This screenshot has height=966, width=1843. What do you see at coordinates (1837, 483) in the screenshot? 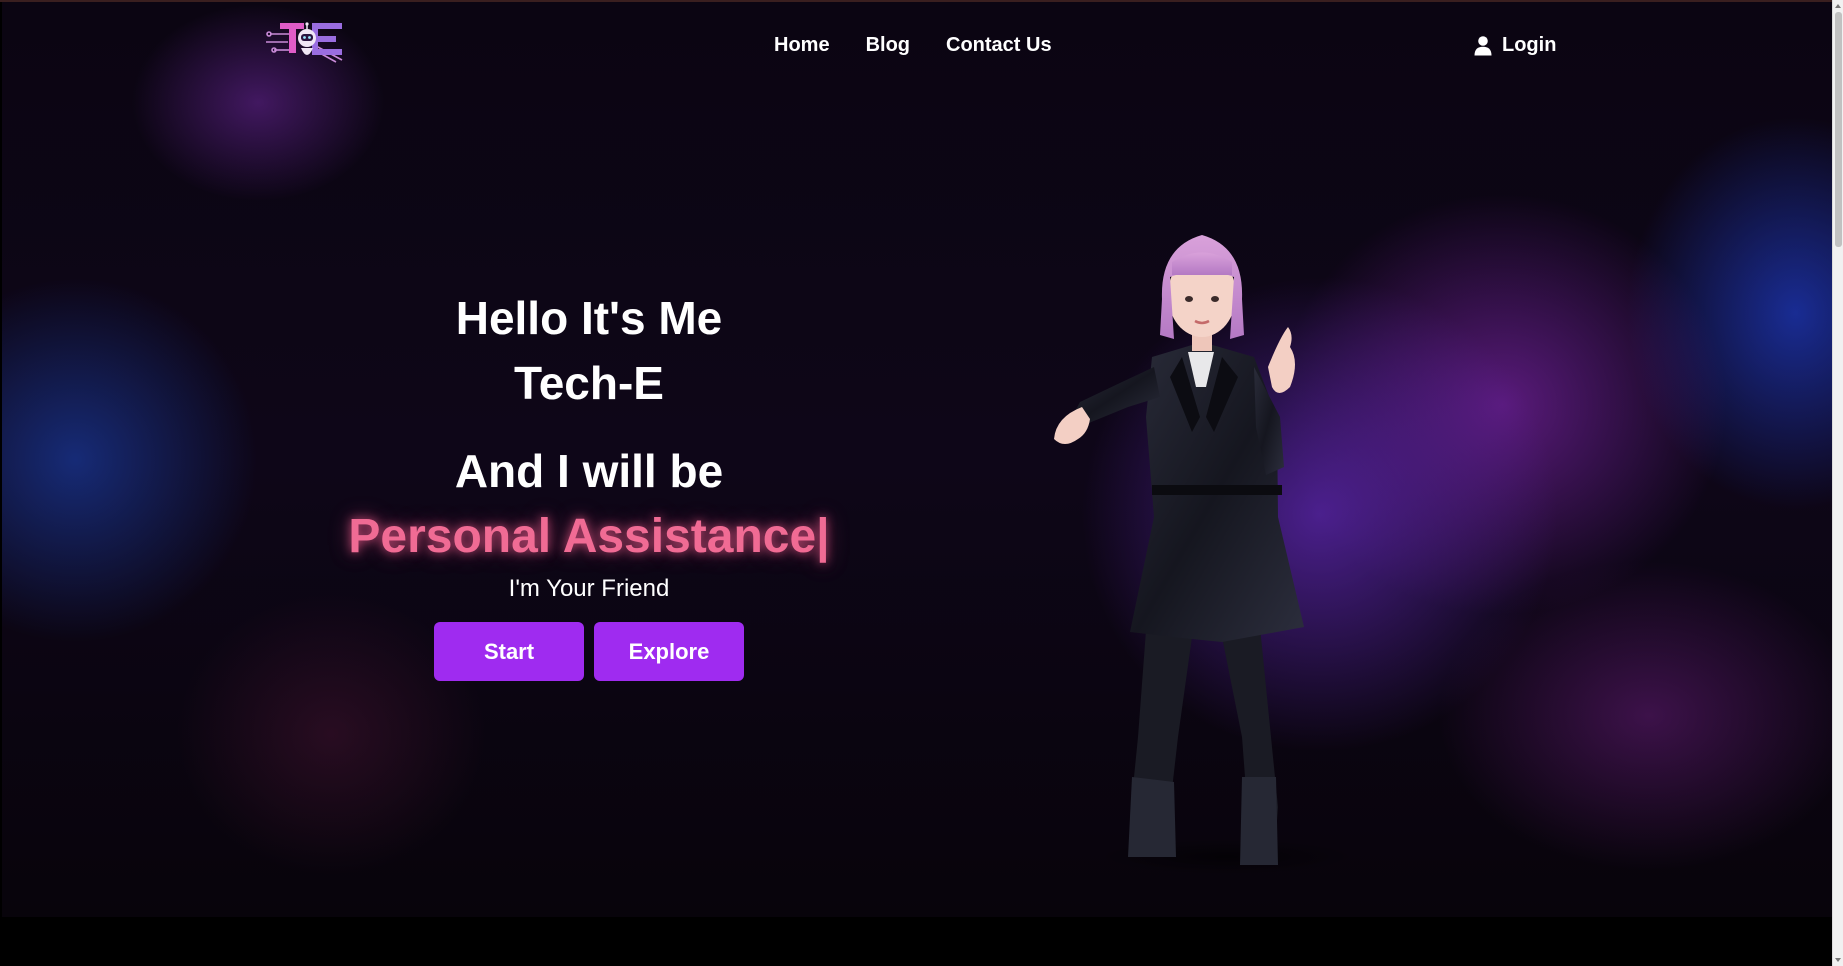
I see `vertical-scrollbar` at bounding box center [1837, 483].